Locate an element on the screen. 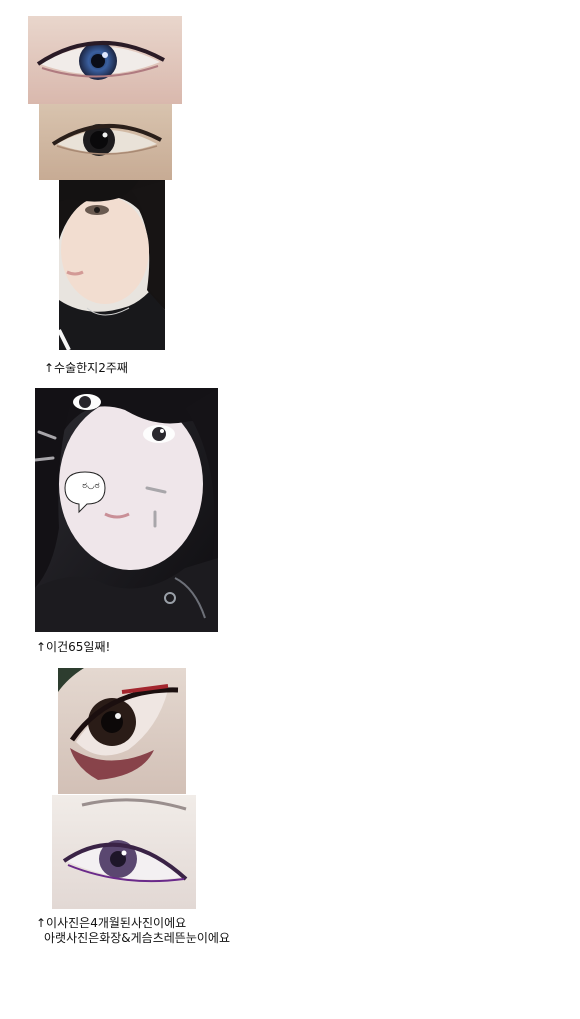 This screenshot has height=1019, width=580. caption-day65-text: ↑이건65일째! is located at coordinates (73, 647).